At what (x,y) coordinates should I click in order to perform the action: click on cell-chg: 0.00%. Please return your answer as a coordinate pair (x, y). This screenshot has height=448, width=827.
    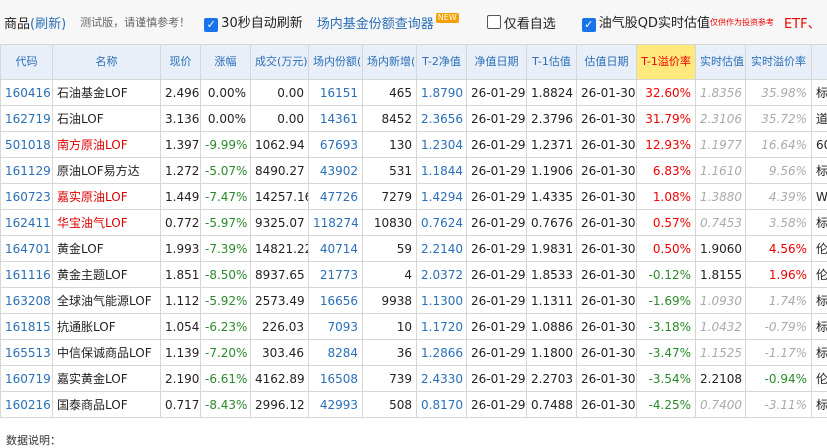
    Looking at the image, I should click on (226, 93).